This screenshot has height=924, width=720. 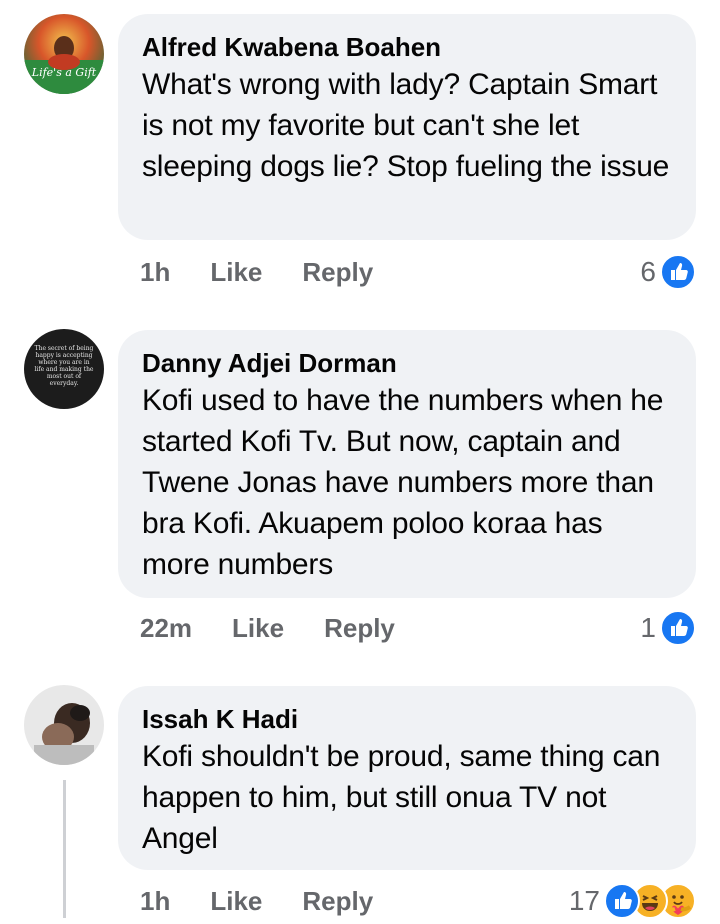 I want to click on comment-author: Issah K Hadi, so click(x=407, y=719).